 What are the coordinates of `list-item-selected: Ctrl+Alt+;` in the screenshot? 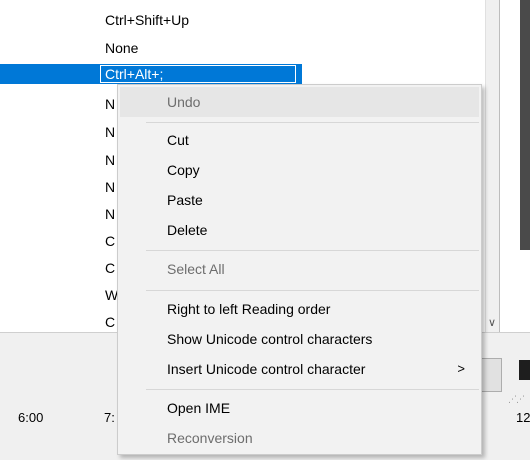 It's located at (151, 74).